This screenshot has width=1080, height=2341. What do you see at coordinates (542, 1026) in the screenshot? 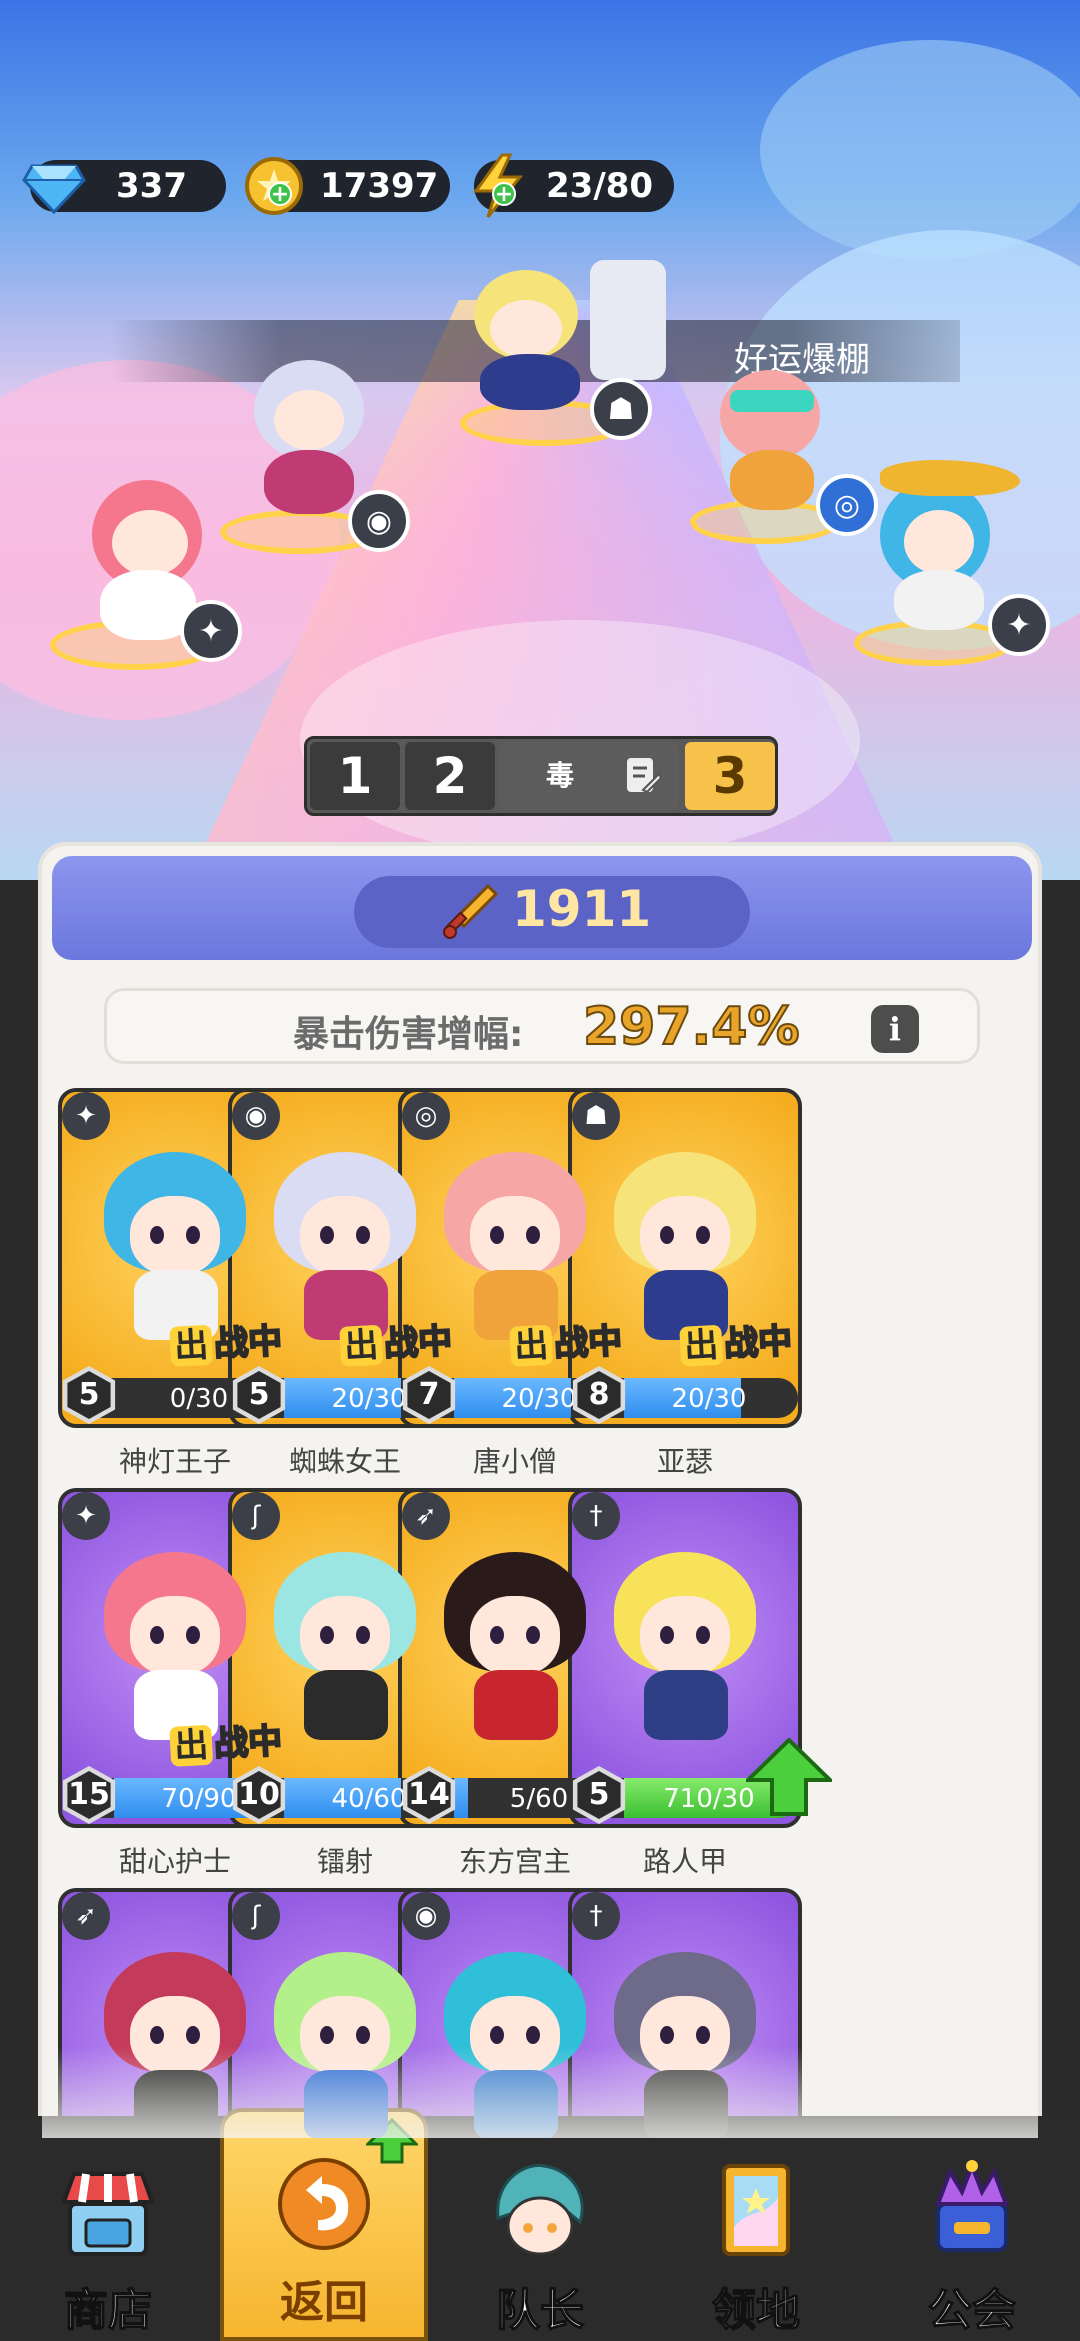
I see `crit-damage-bonus: 暴击伤害增幅: 297.4% i` at bounding box center [542, 1026].